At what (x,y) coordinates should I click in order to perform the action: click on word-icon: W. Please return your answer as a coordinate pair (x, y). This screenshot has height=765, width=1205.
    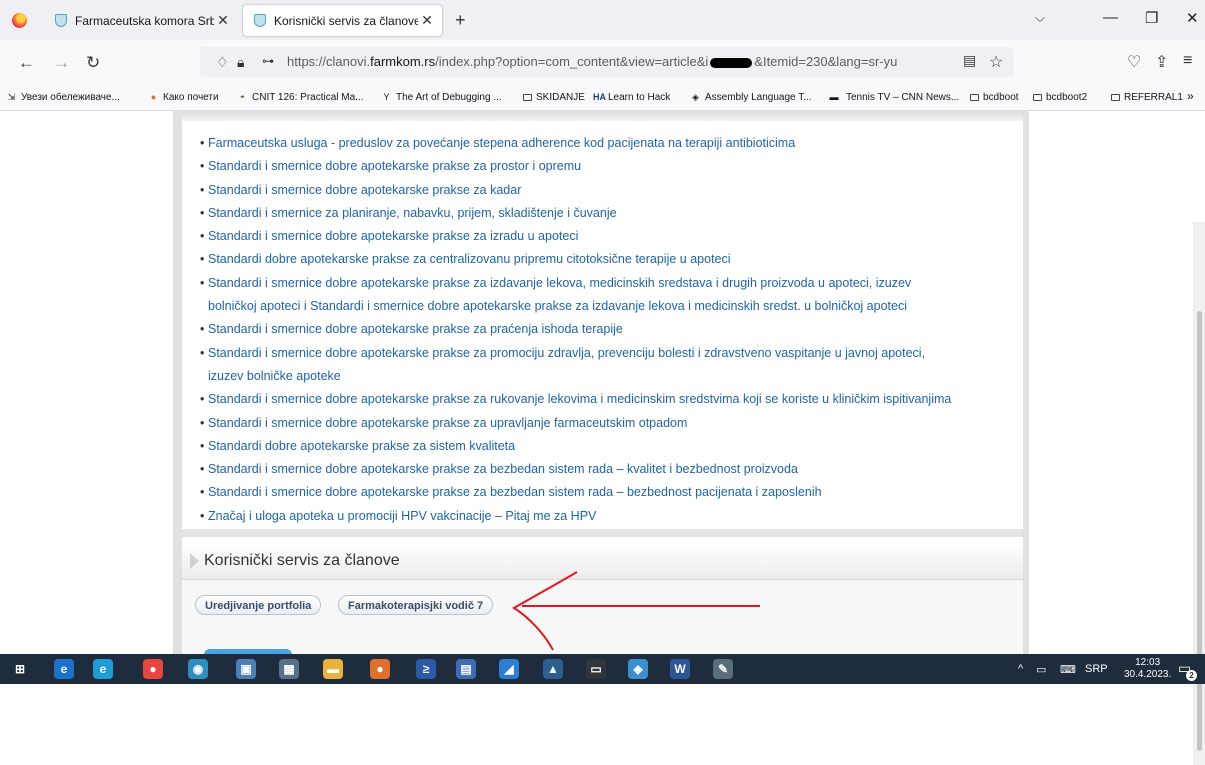
    Looking at the image, I should click on (680, 669).